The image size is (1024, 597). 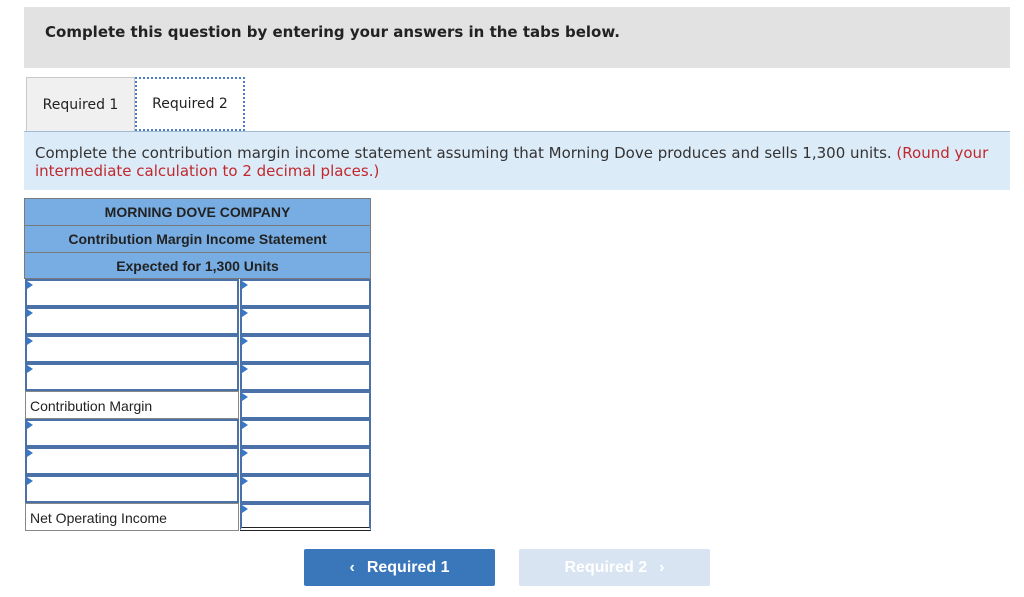 What do you see at coordinates (662, 567) in the screenshot?
I see `chevron-right-icon: ›` at bounding box center [662, 567].